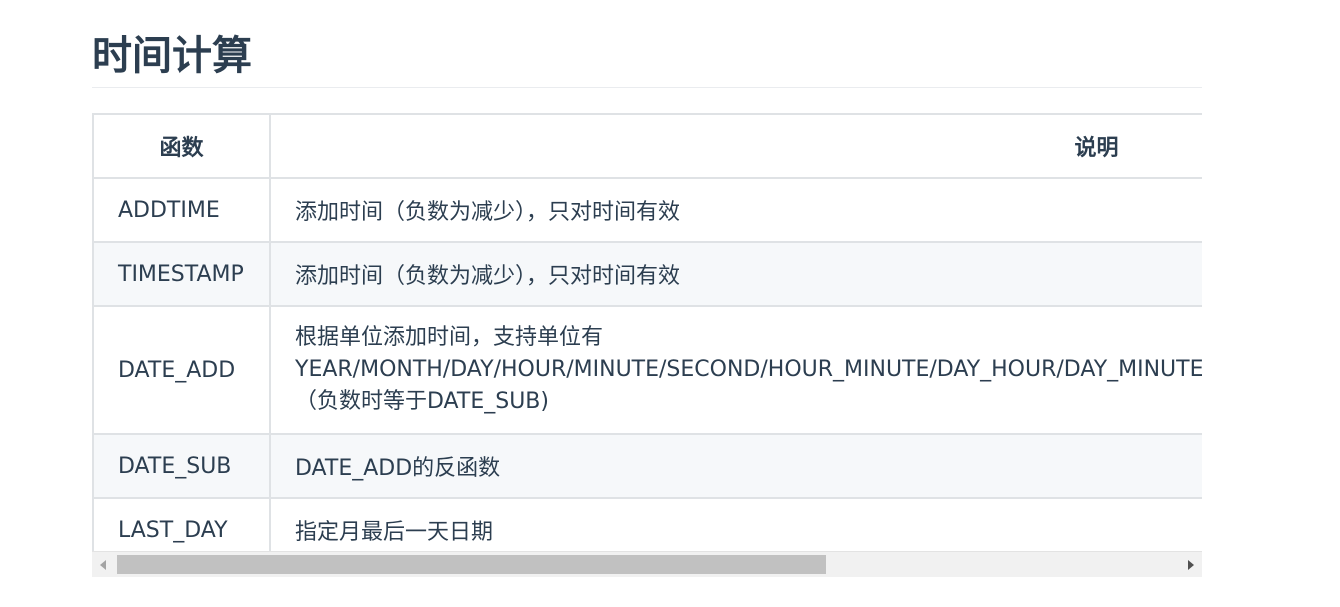 The image size is (1340, 607). What do you see at coordinates (181, 370) in the screenshot?
I see `function-name-cell: DATE_ADD` at bounding box center [181, 370].